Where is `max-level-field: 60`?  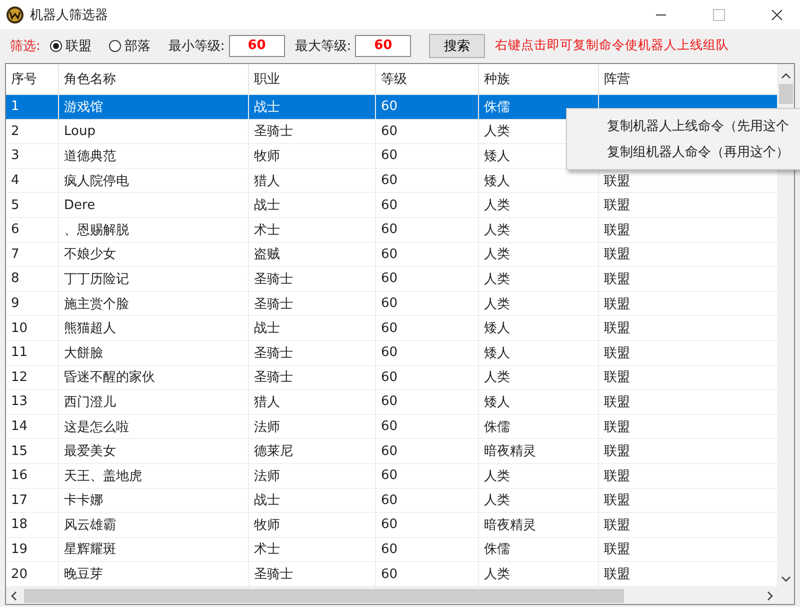 max-level-field: 60 is located at coordinates (383, 45).